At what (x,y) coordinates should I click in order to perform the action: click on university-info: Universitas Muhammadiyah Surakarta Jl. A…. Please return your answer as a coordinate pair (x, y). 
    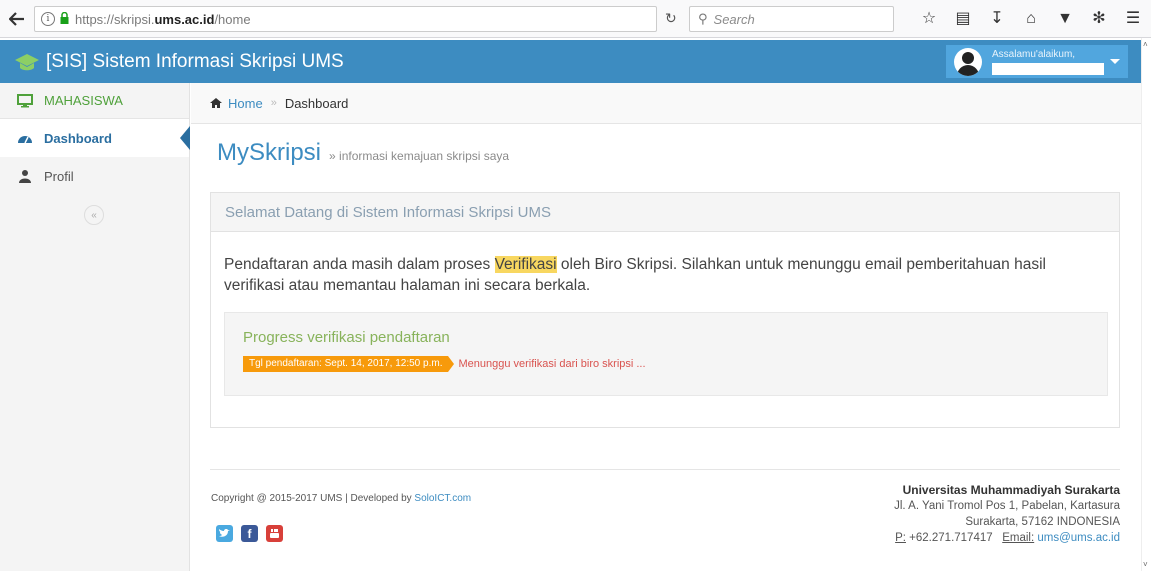
    Looking at the image, I should click on (1007, 514).